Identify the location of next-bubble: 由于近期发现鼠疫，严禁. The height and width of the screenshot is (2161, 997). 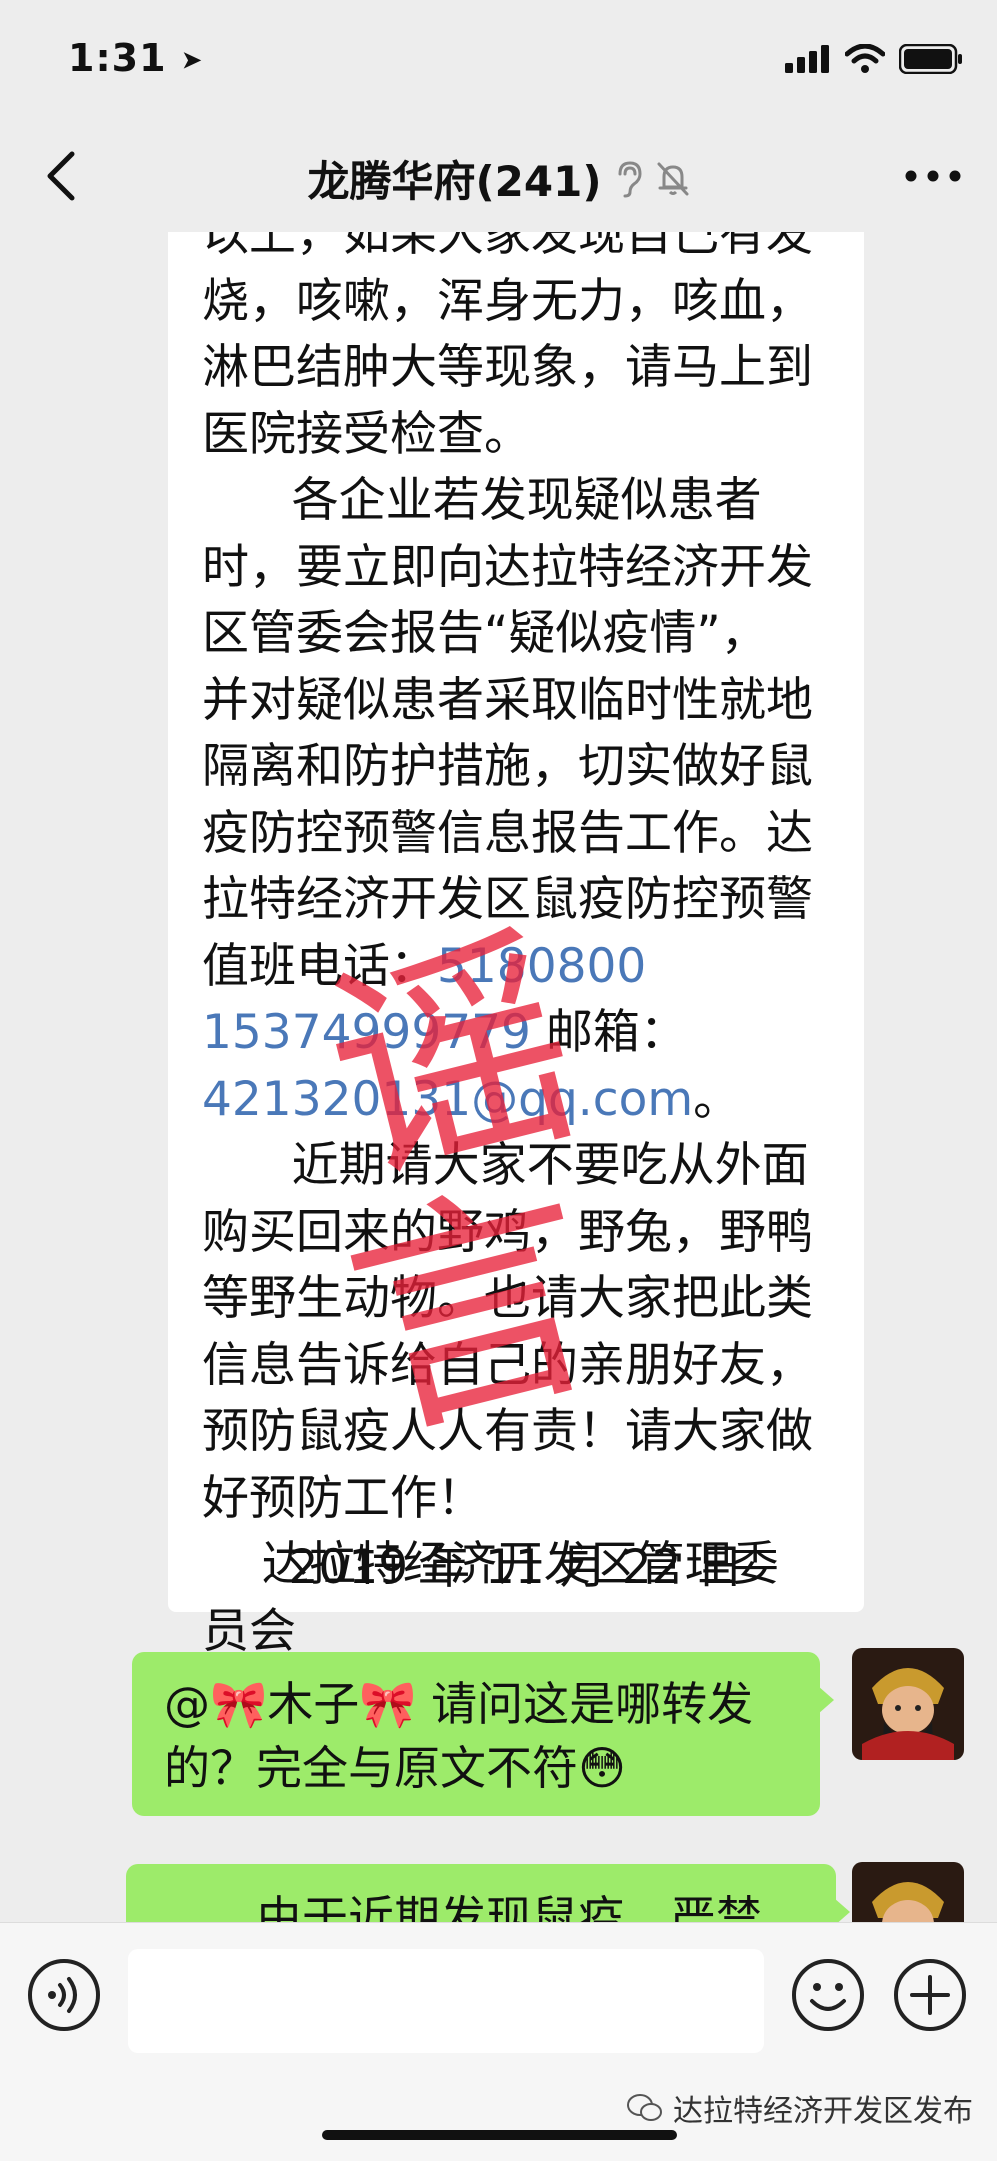
(488, 1893).